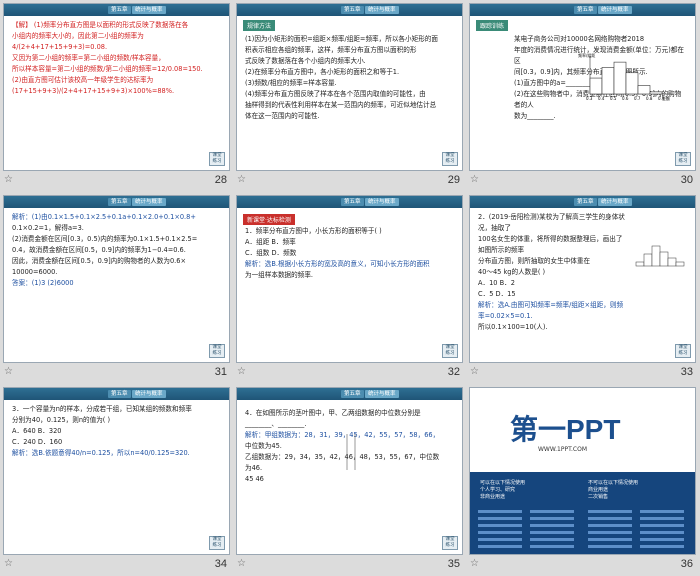 This screenshot has width=700, height=576. I want to click on page-number: 36, so click(686, 564).